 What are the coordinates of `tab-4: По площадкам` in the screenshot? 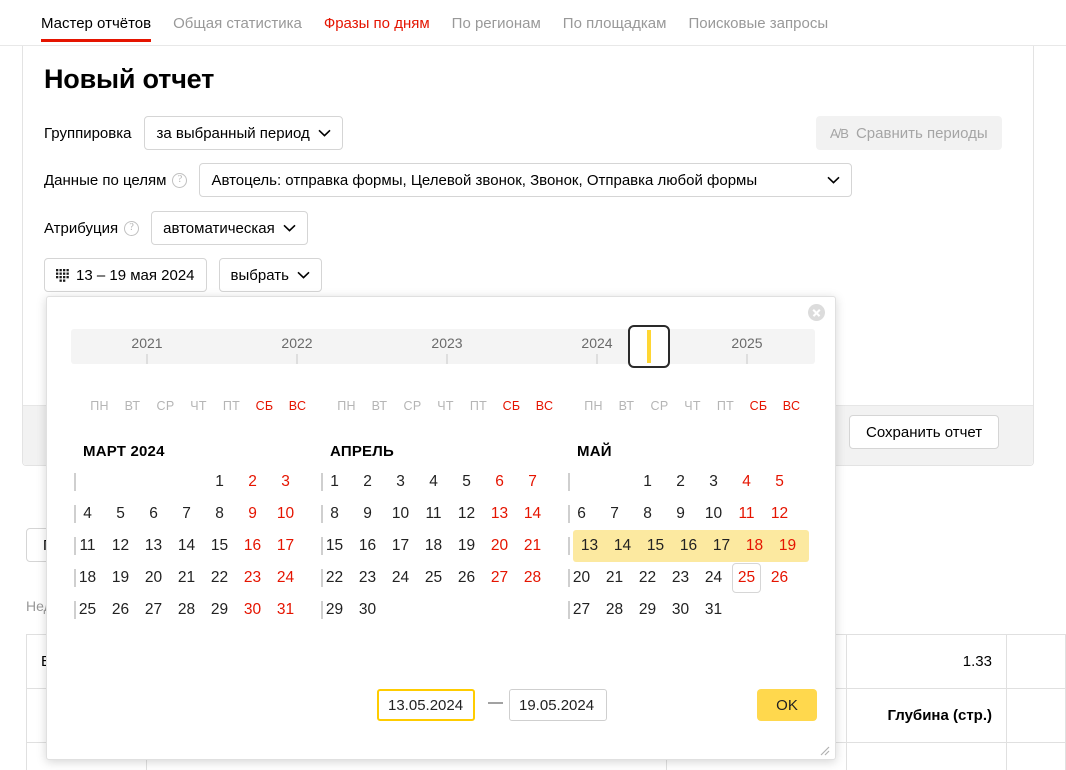 It's located at (615, 28).